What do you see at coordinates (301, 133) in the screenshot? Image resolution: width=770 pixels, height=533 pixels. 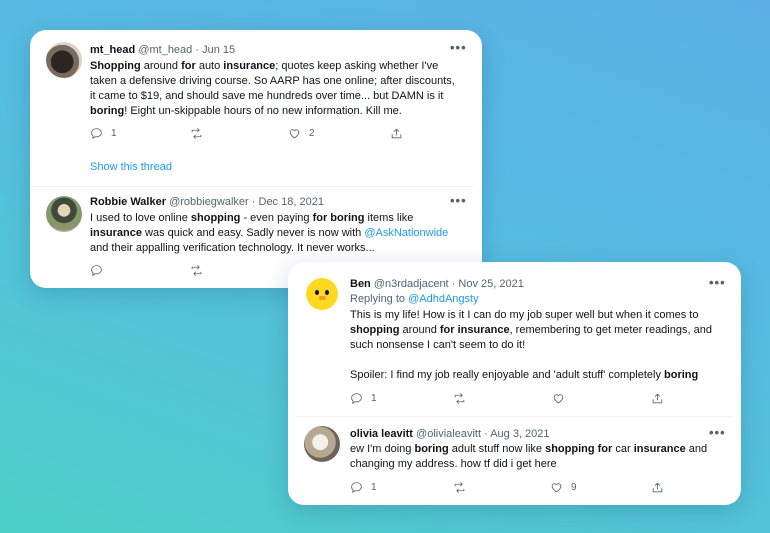 I see `like-button: 2` at bounding box center [301, 133].